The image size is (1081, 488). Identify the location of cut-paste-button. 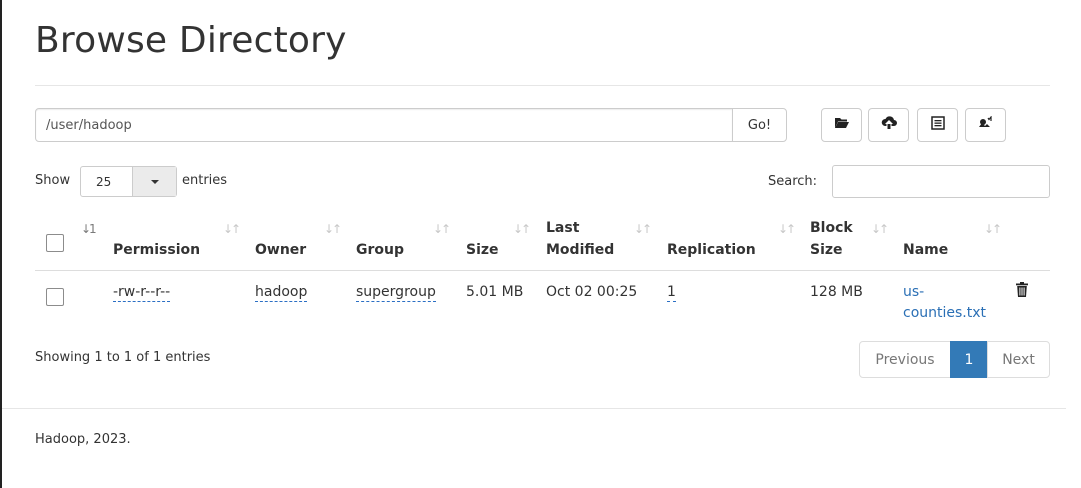
(937, 125).